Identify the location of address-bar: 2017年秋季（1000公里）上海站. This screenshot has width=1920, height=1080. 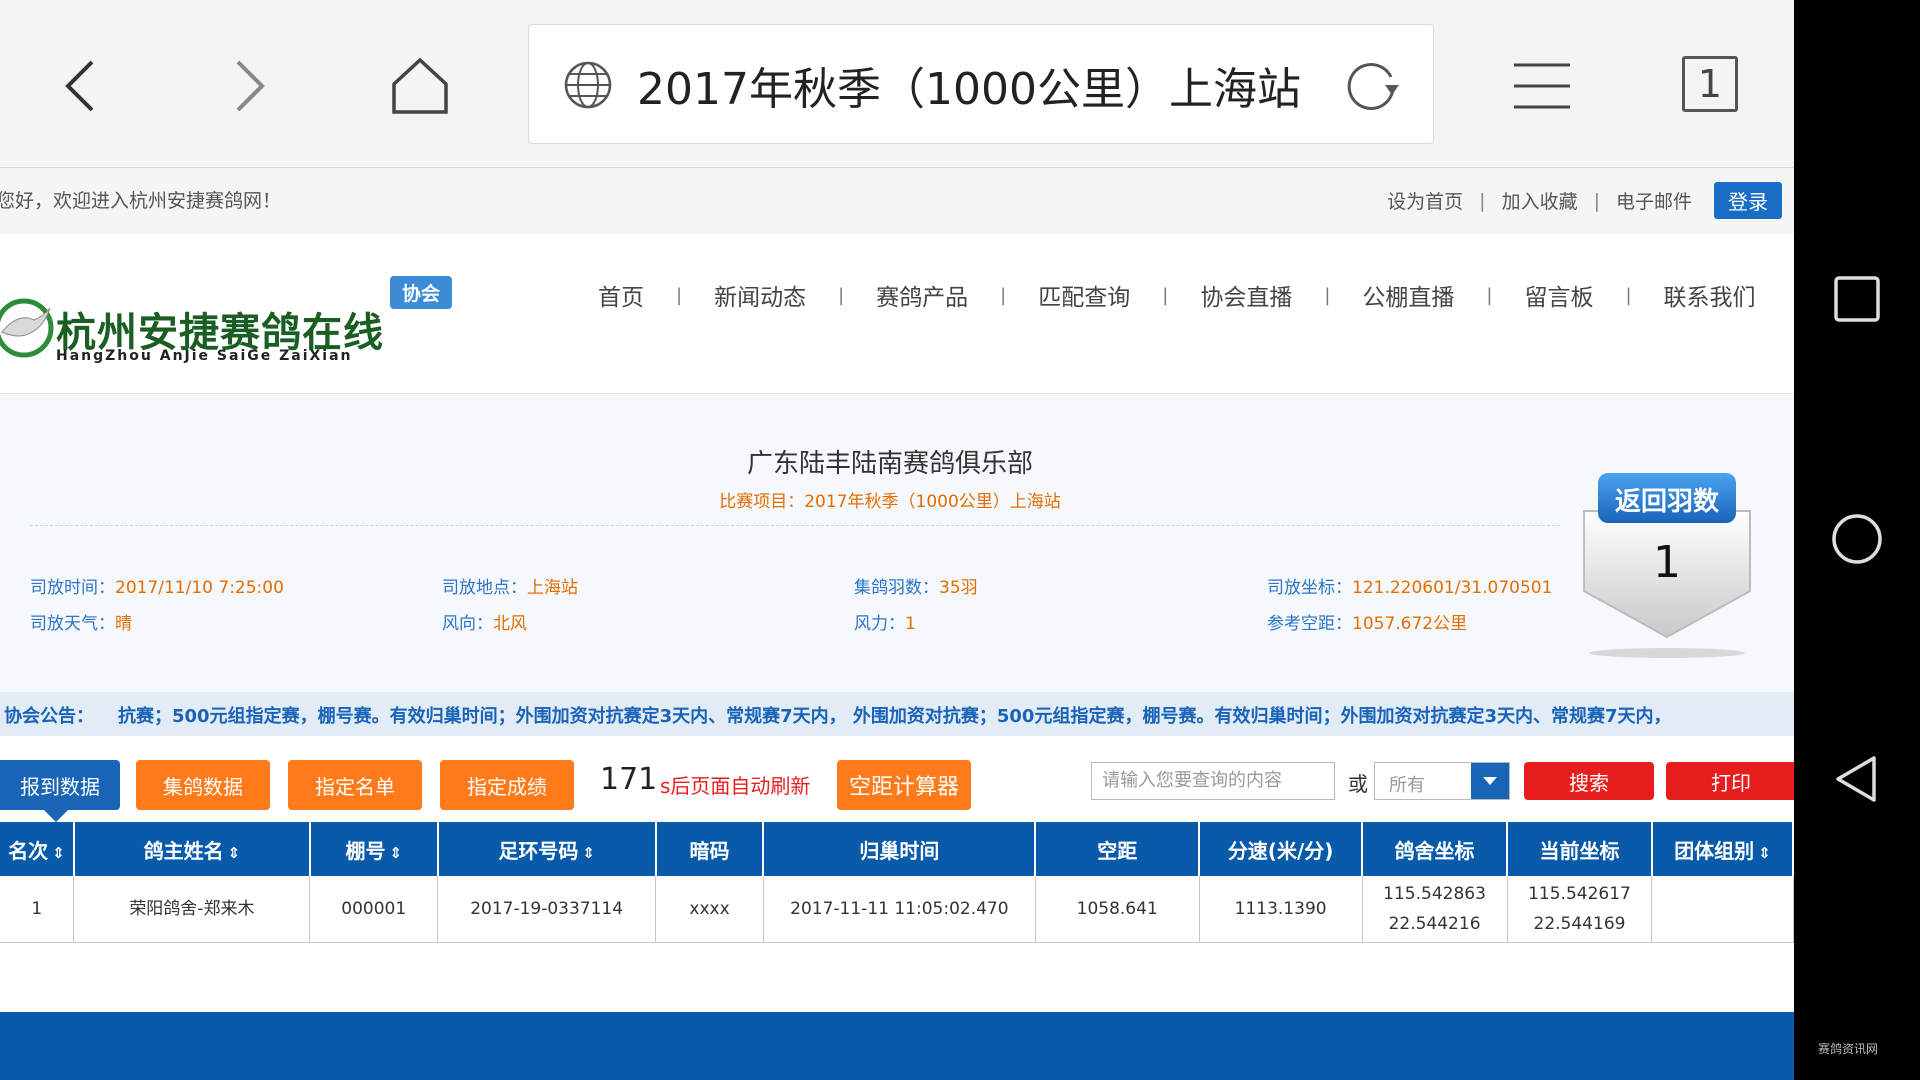
(981, 84).